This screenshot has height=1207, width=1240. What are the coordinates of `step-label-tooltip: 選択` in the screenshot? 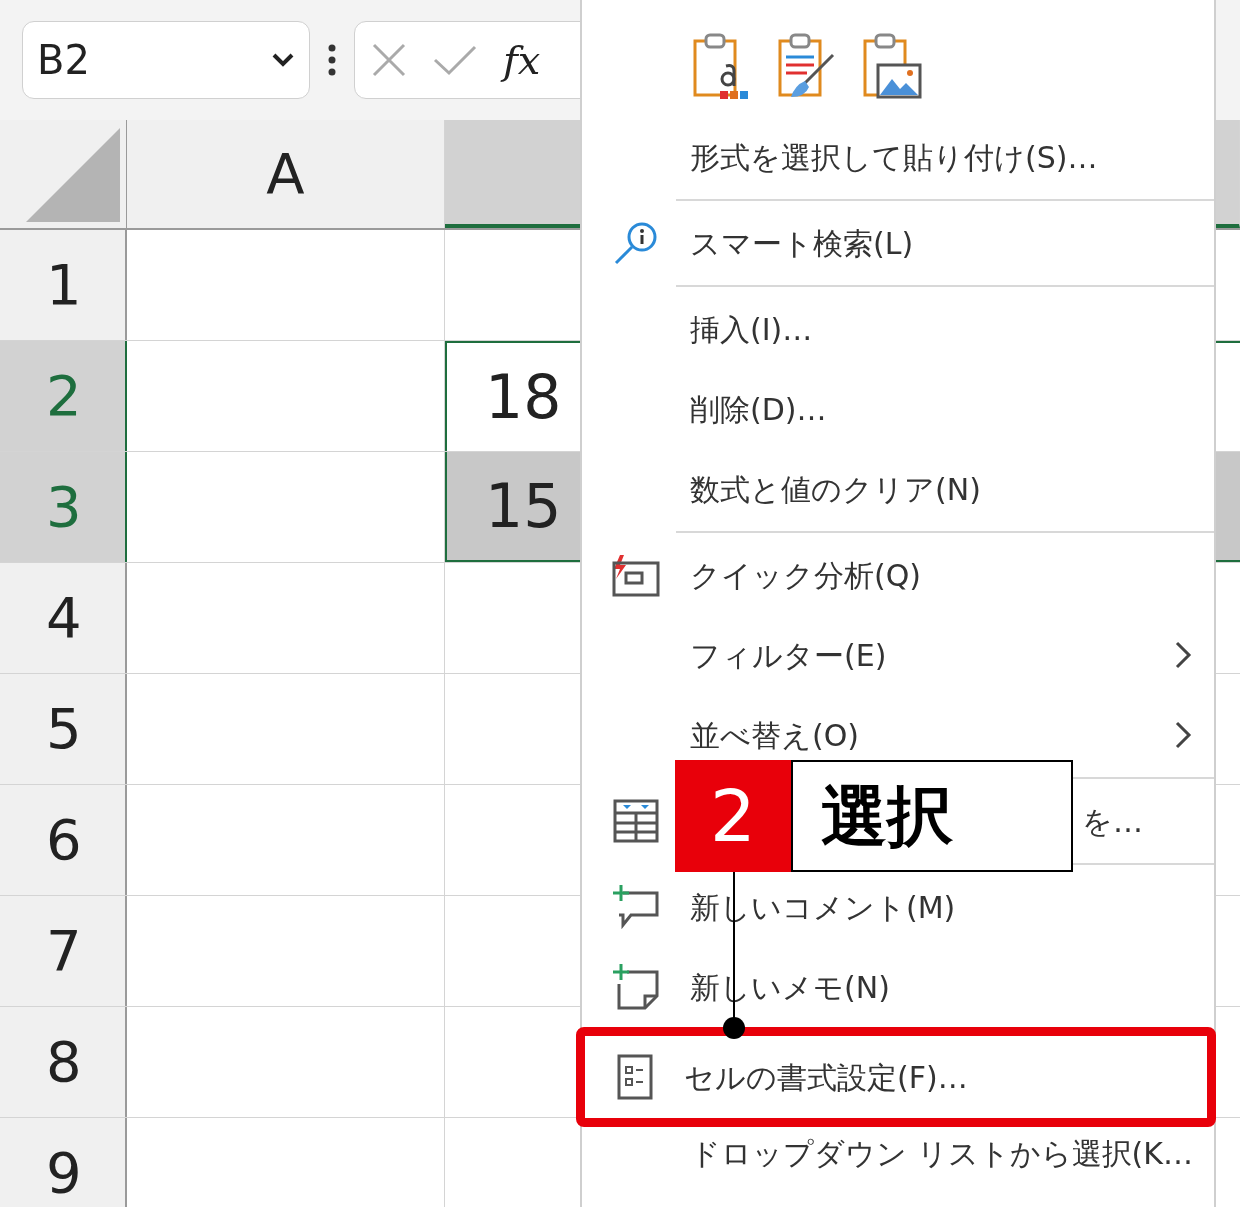 It's located at (932, 816).